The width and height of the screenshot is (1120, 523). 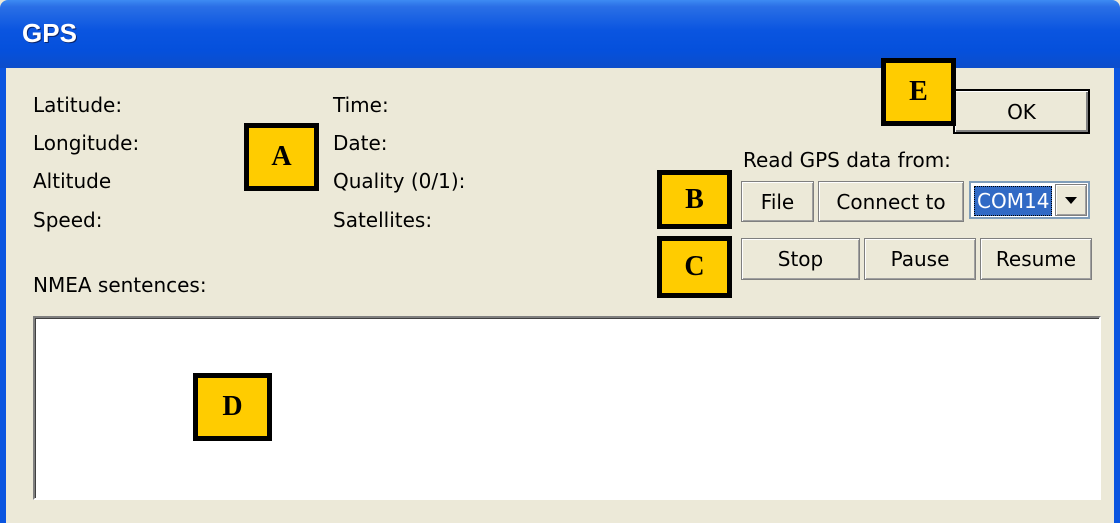 What do you see at coordinates (920, 259) in the screenshot?
I see `pause-button: Pause` at bounding box center [920, 259].